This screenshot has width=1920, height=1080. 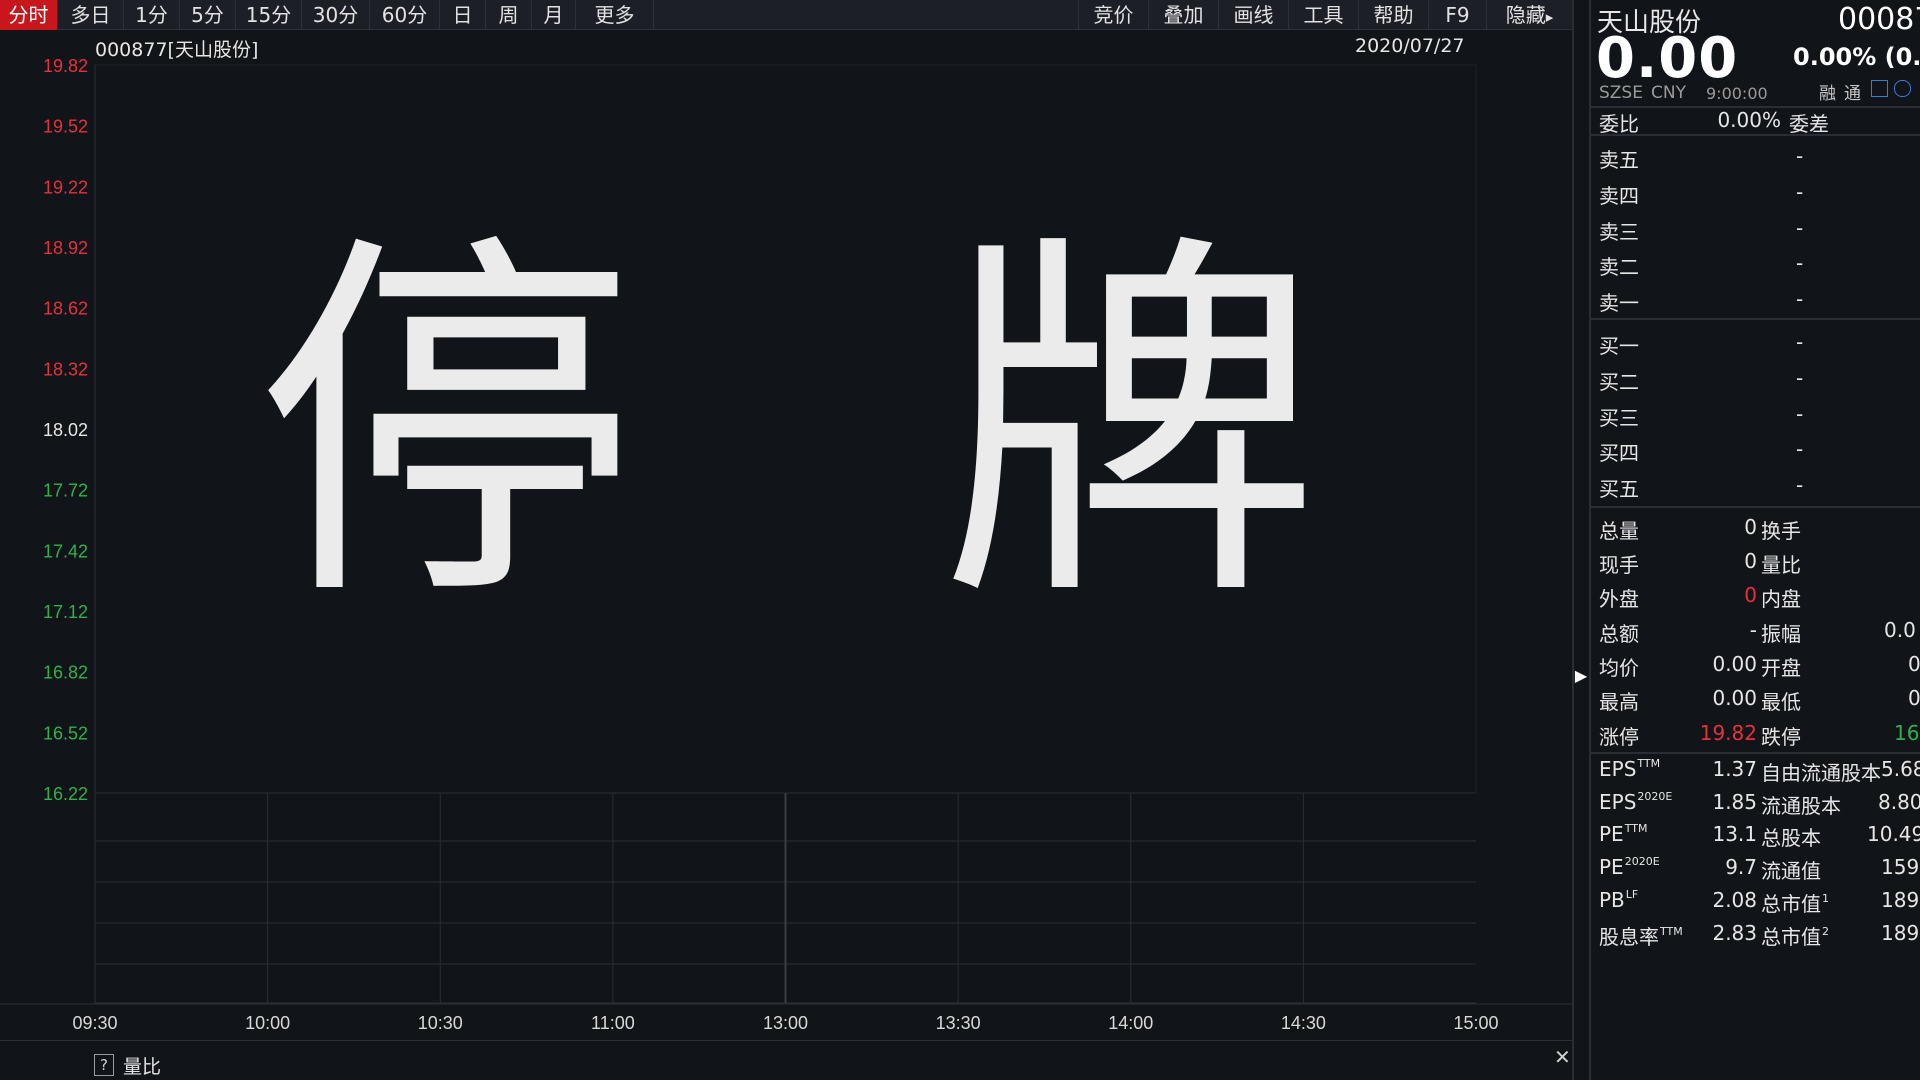 I want to click on ask-1-label: 卖一, so click(x=1619, y=303).